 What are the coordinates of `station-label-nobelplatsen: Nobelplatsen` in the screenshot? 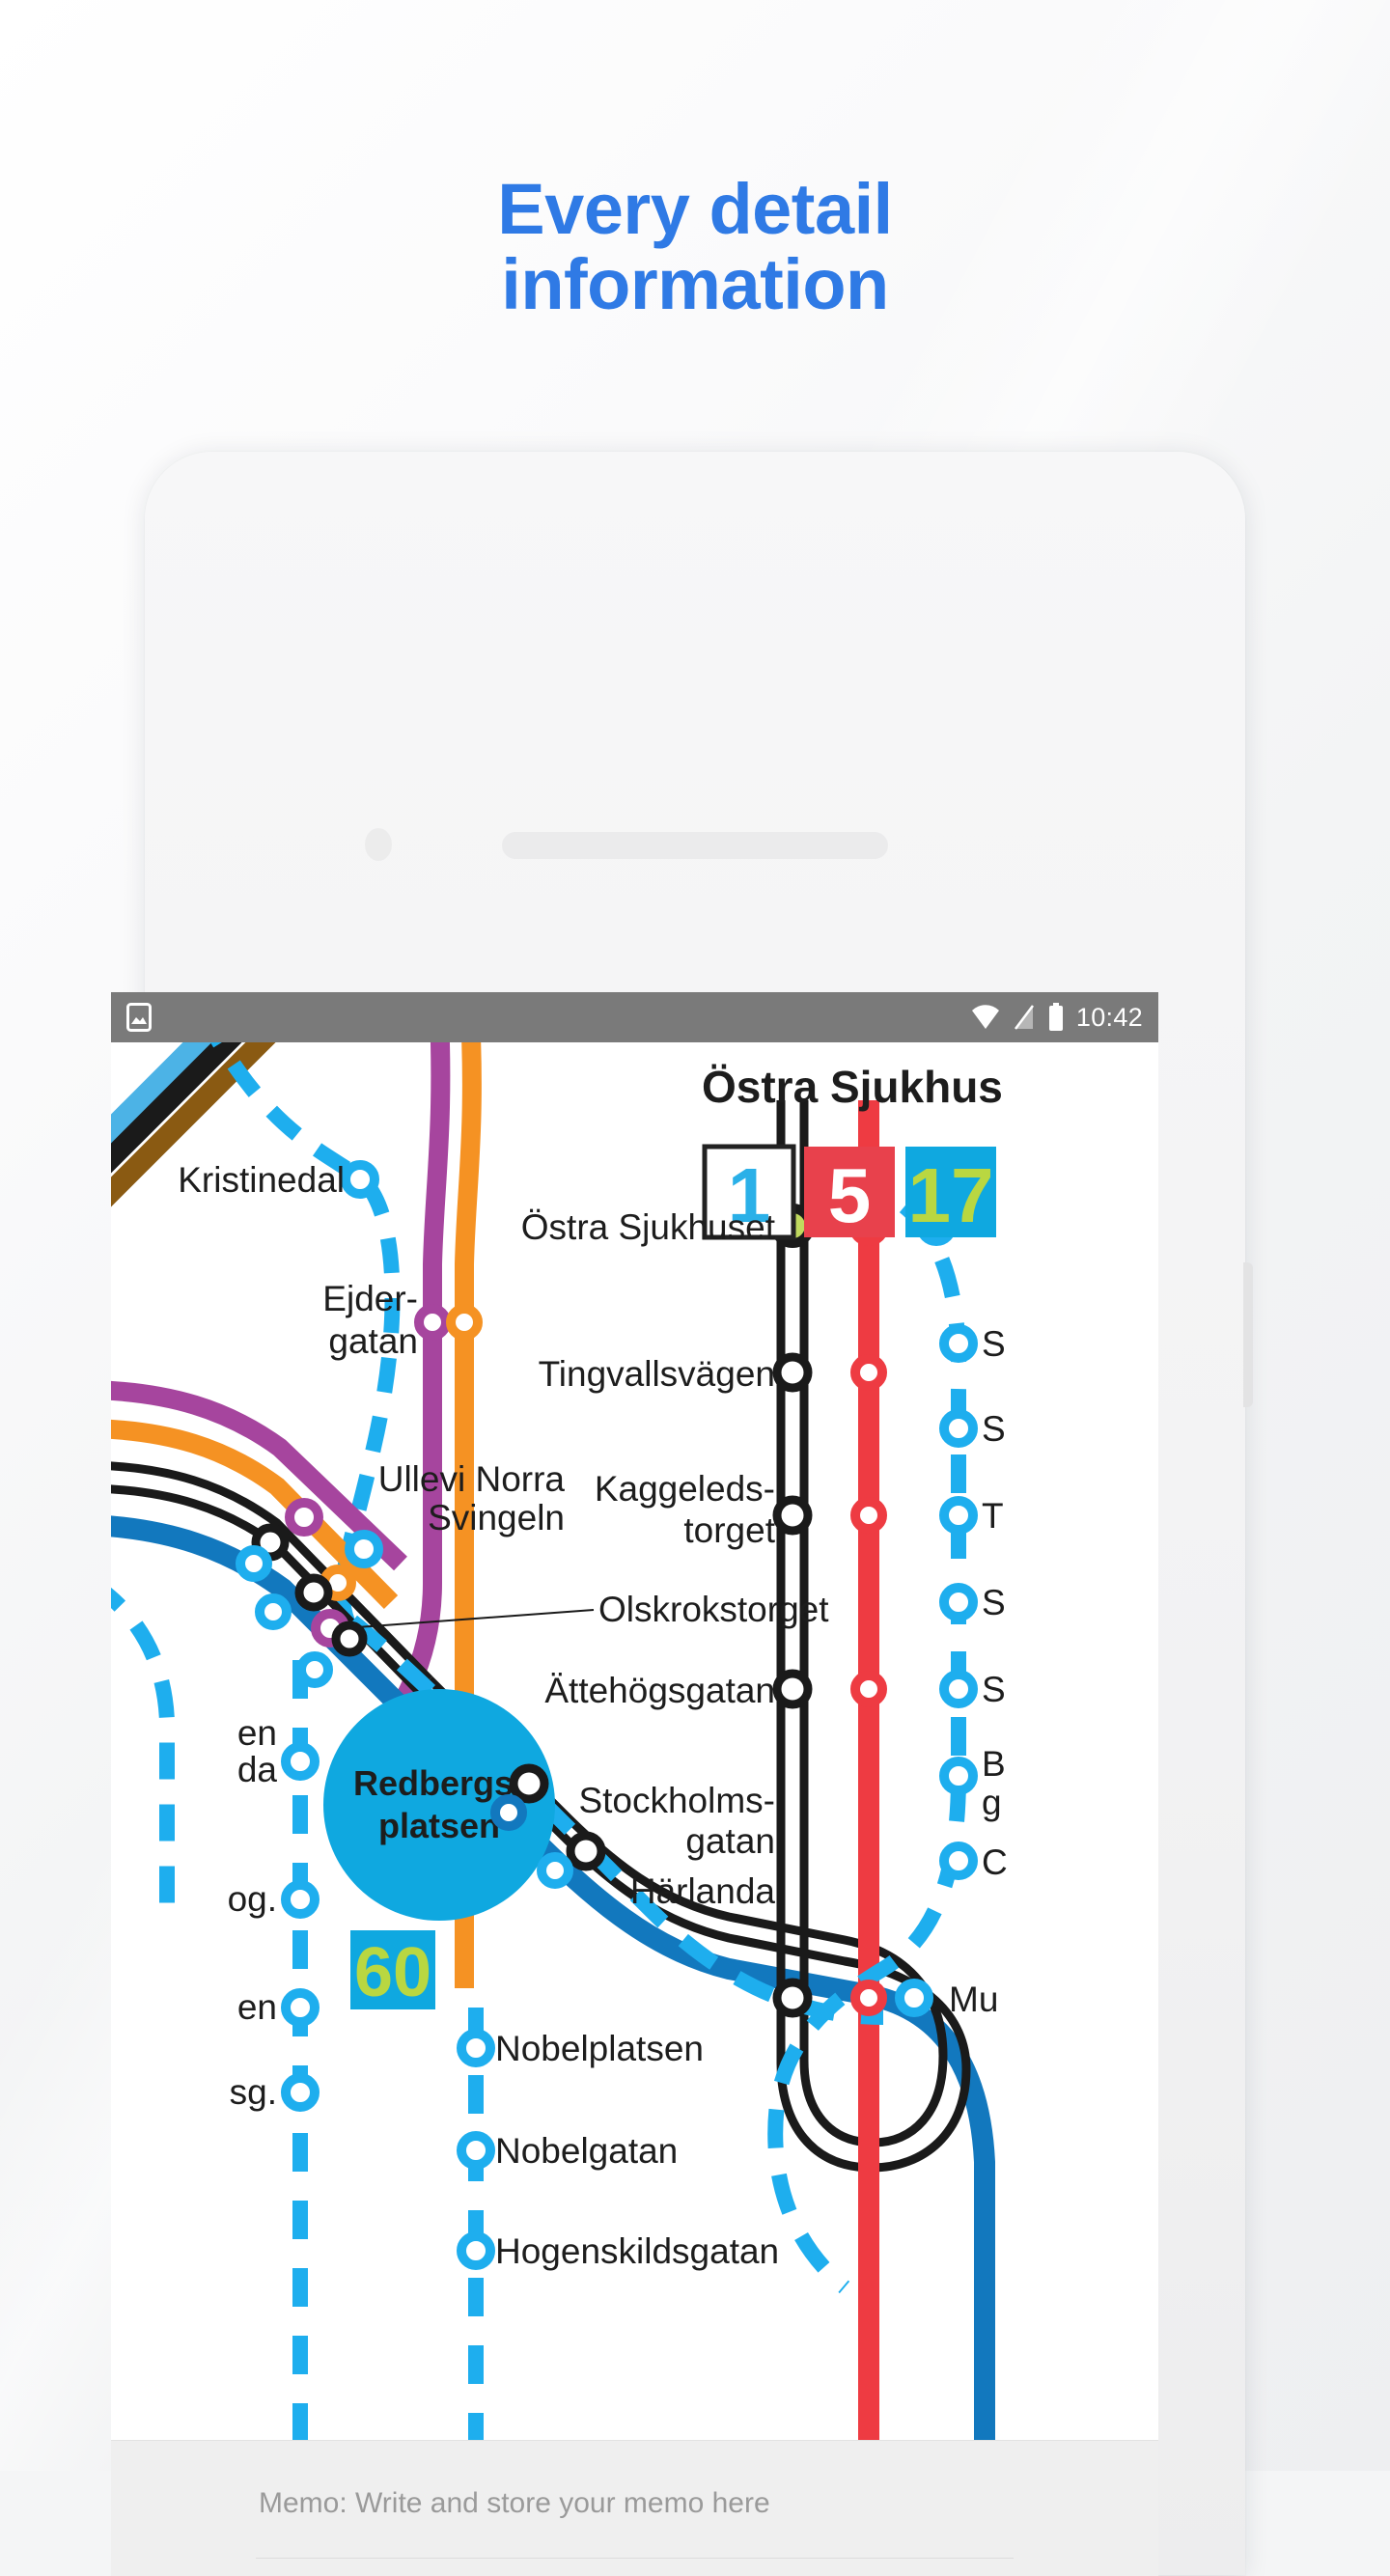 It's located at (599, 2048).